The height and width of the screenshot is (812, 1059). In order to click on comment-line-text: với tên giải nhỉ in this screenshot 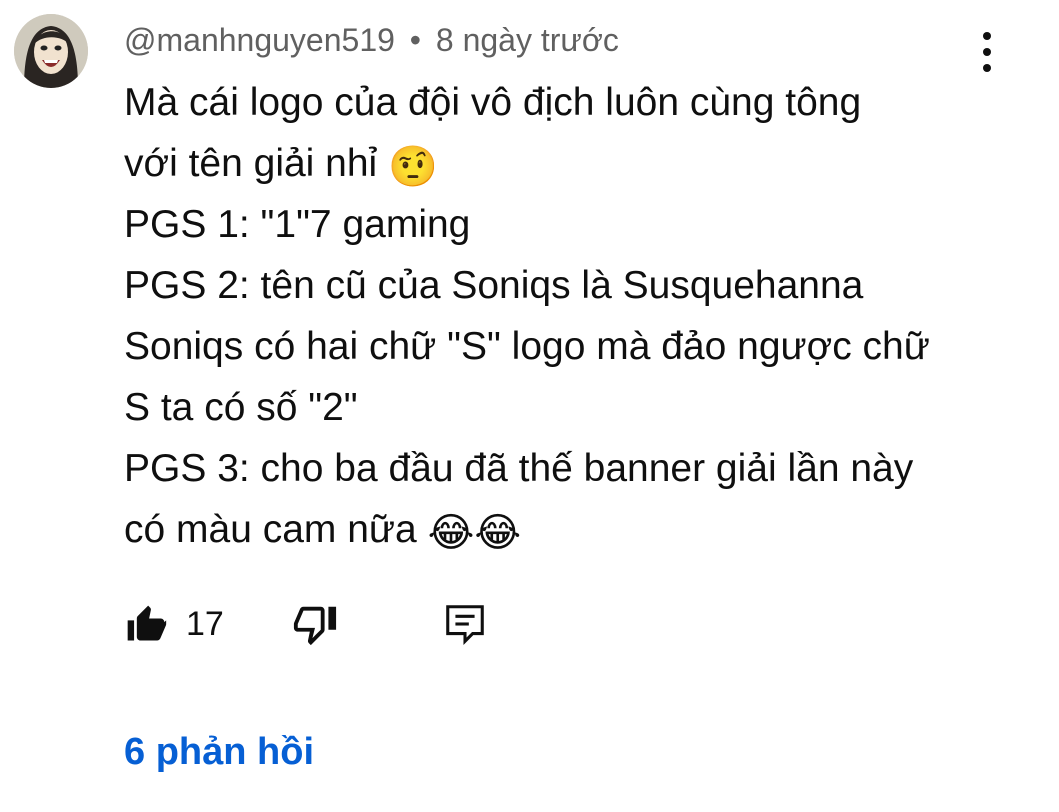, I will do `click(256, 163)`.